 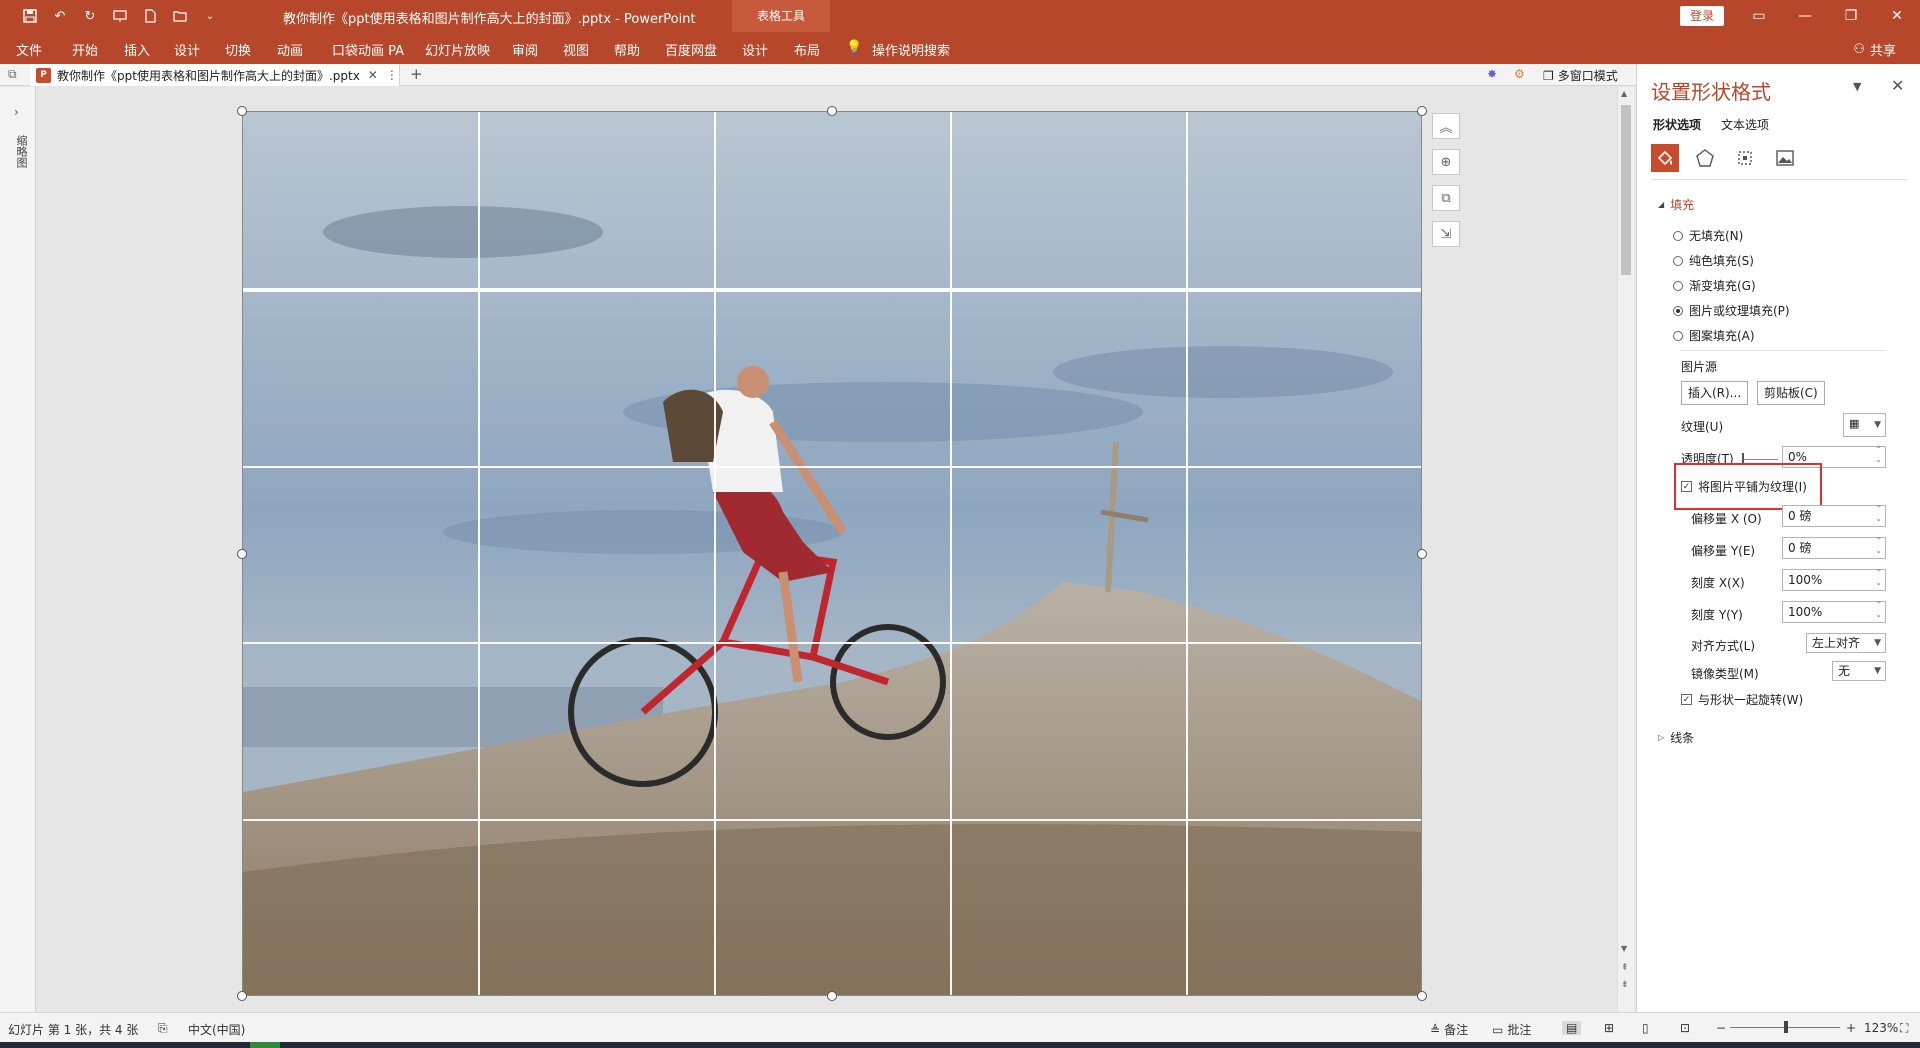 I want to click on clipboard-button: 剪贴板(C), so click(x=1791, y=393).